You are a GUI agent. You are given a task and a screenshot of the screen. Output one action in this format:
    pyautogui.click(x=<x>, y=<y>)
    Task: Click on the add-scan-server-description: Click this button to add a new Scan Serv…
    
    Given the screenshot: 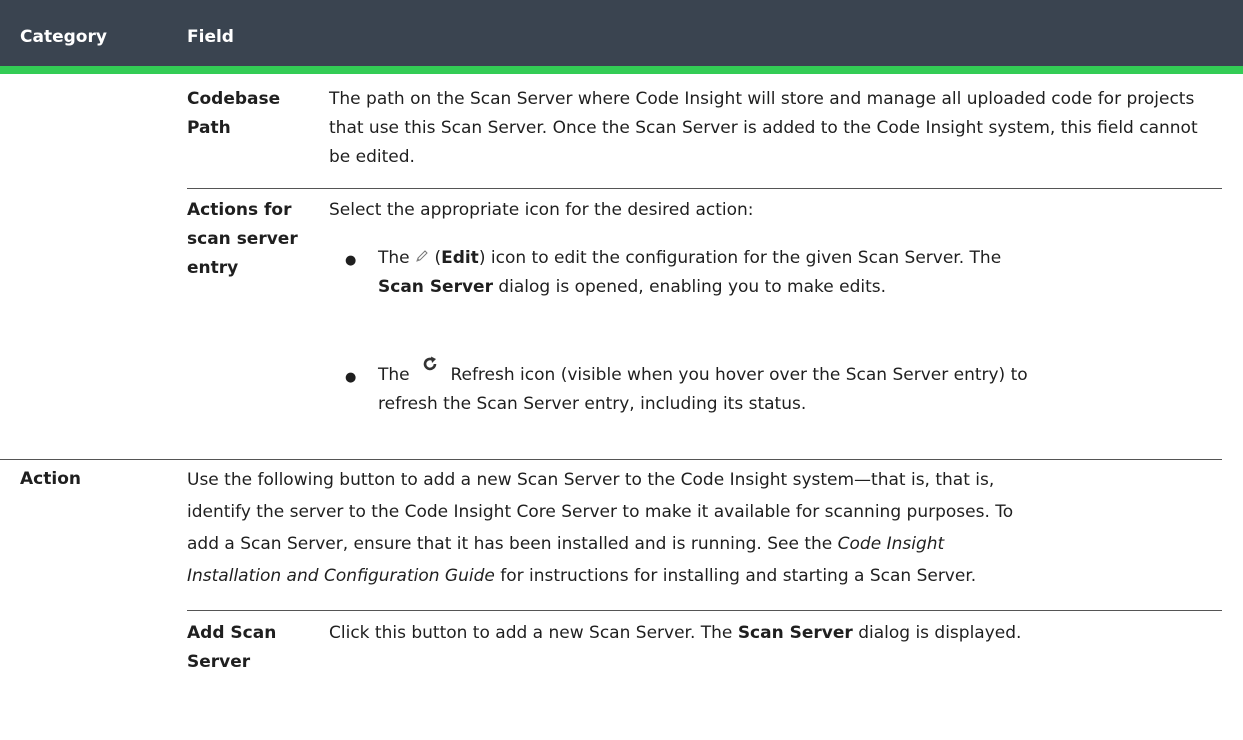 What is the action you would take?
    pyautogui.click(x=675, y=633)
    